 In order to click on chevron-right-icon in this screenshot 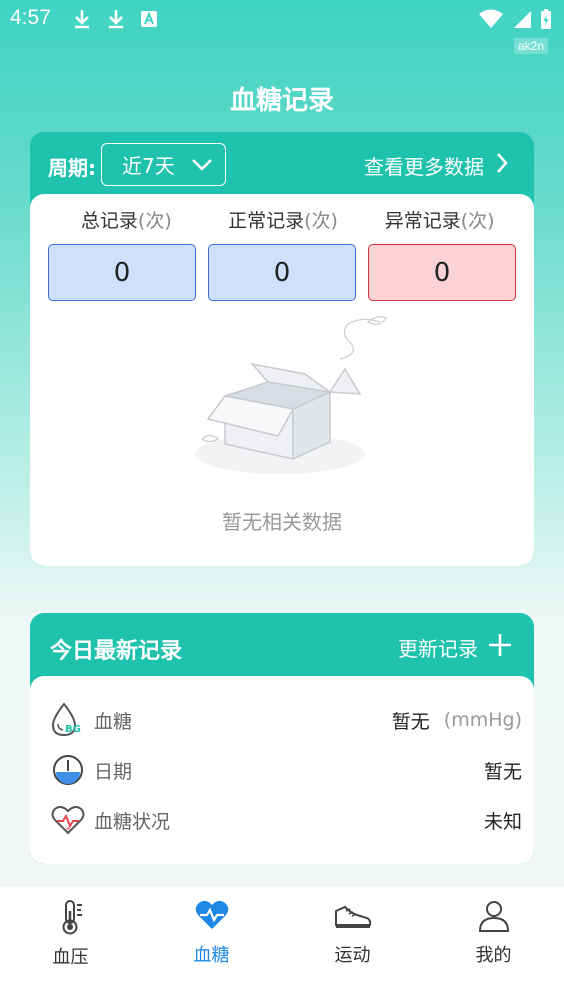, I will do `click(502, 165)`.